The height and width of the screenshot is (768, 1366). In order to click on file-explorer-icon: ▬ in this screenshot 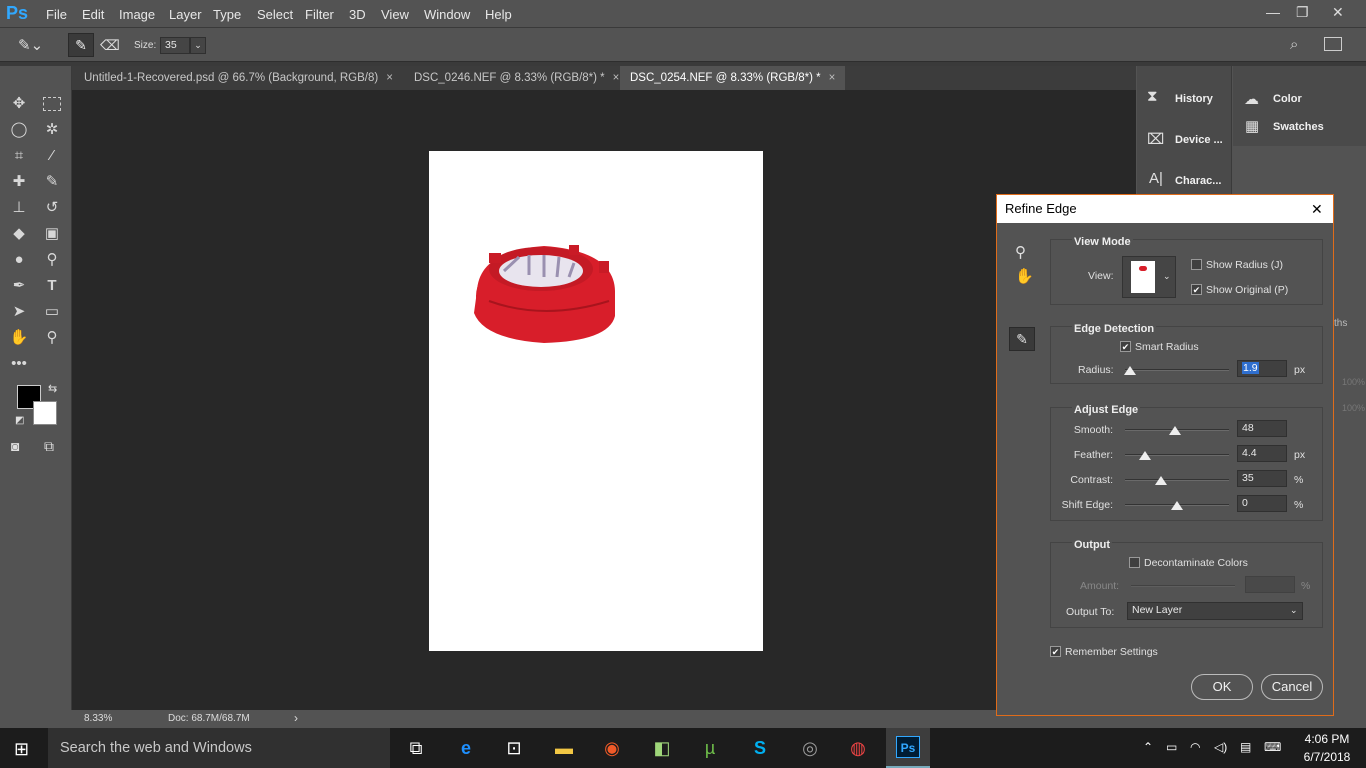, I will do `click(564, 748)`.